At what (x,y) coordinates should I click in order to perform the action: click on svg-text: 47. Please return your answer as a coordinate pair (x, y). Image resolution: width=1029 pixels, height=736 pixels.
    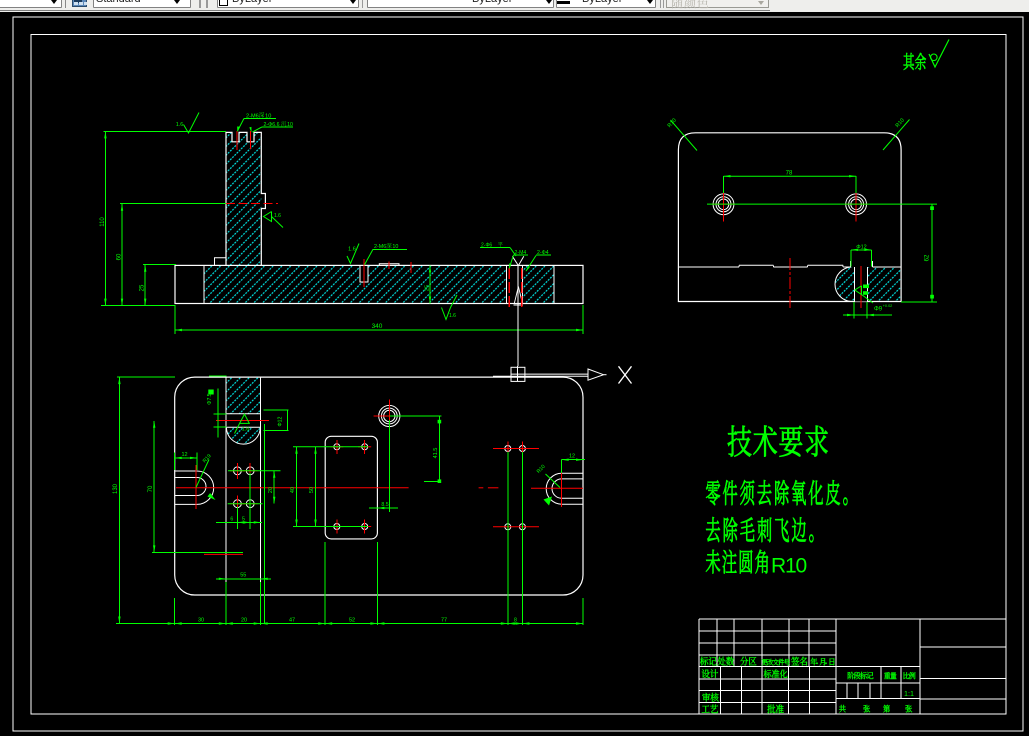
    Looking at the image, I should click on (292, 621).